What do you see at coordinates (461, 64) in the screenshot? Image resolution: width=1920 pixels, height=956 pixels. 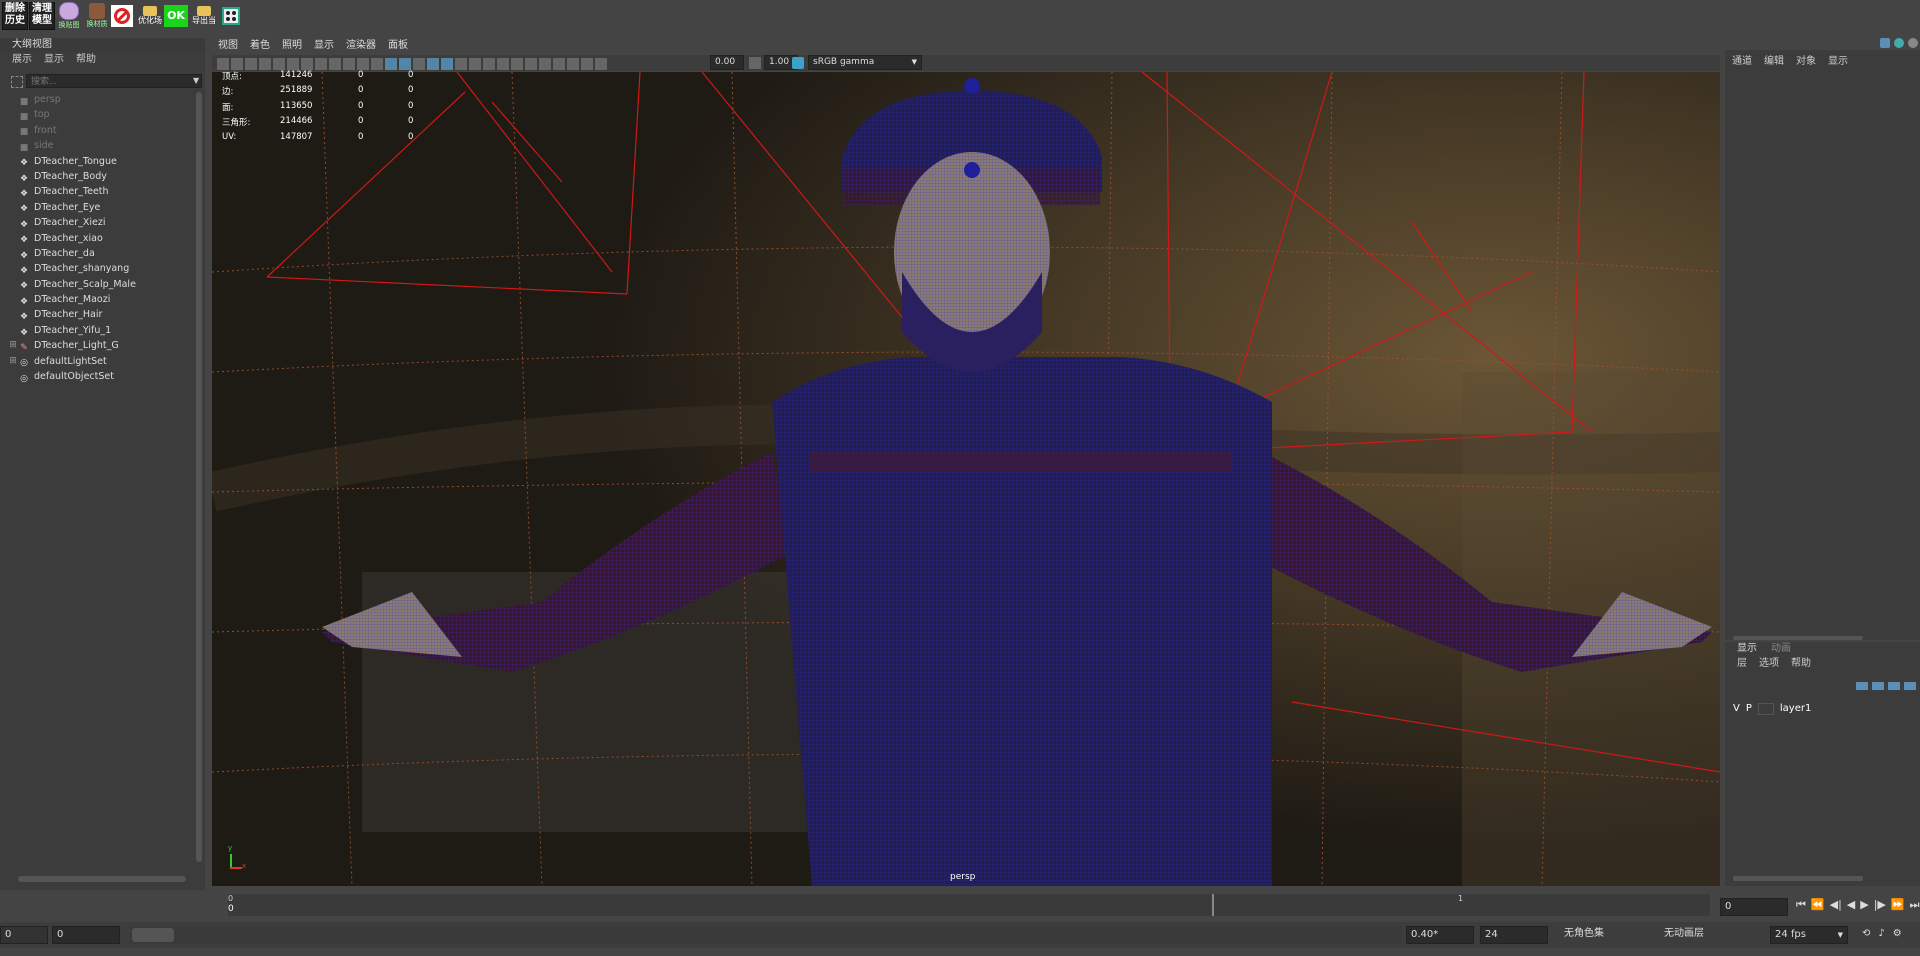 I see `lights-icon` at bounding box center [461, 64].